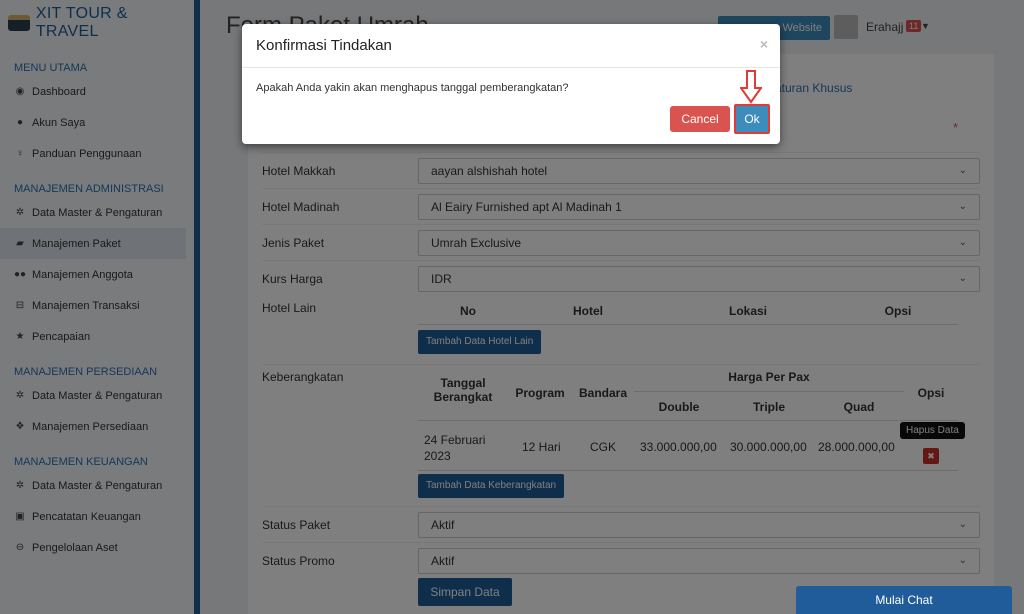  Describe the element at coordinates (764, 44) in the screenshot. I see `close-icon: ×` at that location.